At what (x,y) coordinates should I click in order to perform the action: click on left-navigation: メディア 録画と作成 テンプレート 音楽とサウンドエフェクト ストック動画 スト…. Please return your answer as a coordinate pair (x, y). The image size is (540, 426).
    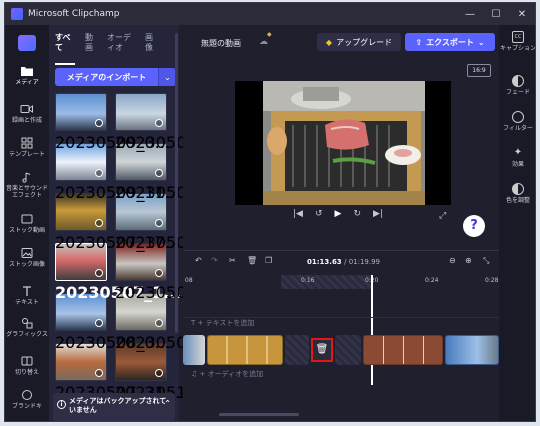
    Looking at the image, I should click on (27, 223).